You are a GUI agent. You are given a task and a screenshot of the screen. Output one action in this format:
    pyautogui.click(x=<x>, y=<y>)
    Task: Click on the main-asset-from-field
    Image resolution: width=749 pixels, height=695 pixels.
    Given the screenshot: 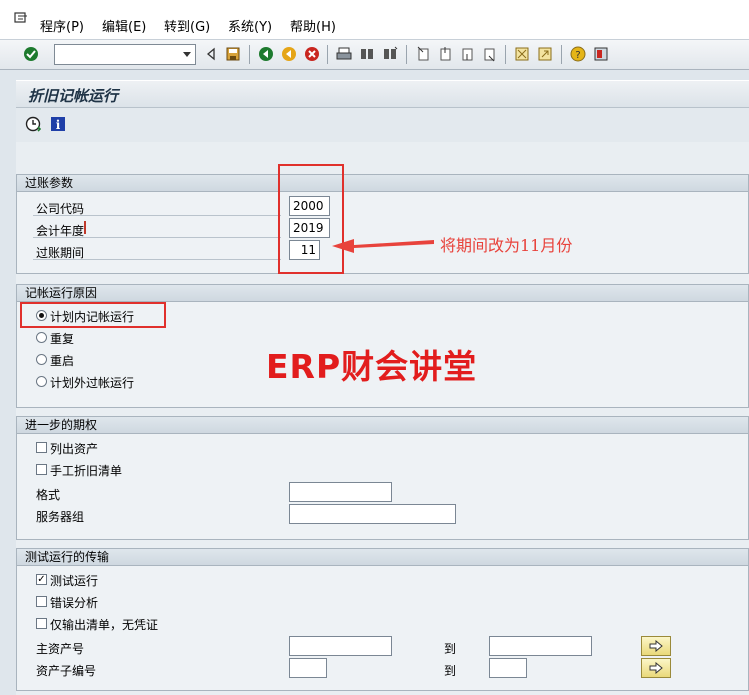 What is the action you would take?
    pyautogui.click(x=340, y=646)
    